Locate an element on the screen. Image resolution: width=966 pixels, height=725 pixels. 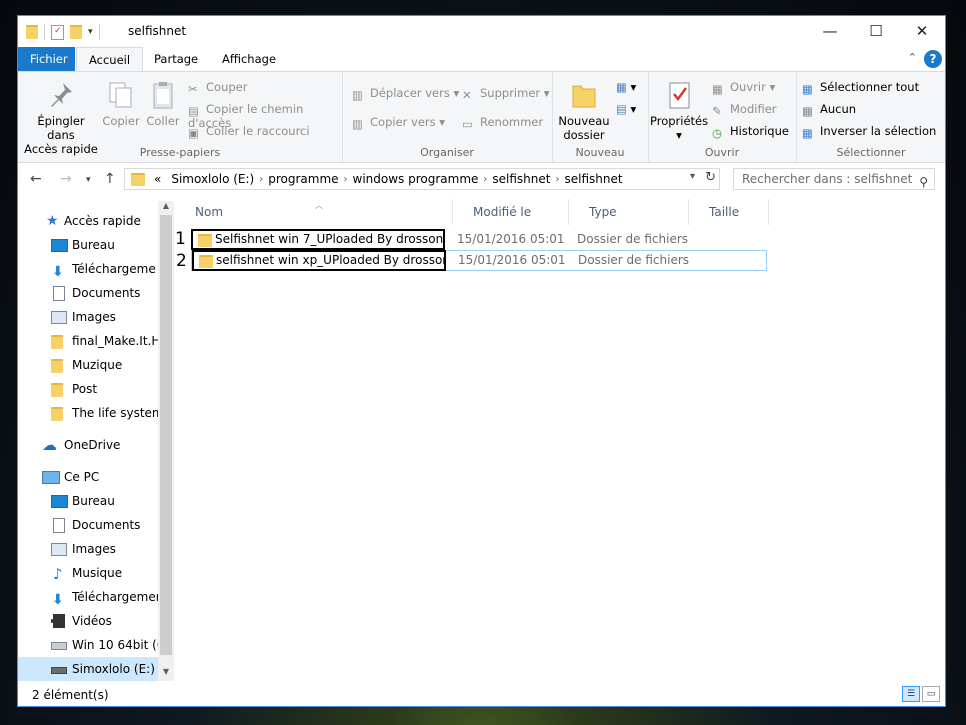
properties-dropdown-icon: ▾ is located at coordinates (679, 135).